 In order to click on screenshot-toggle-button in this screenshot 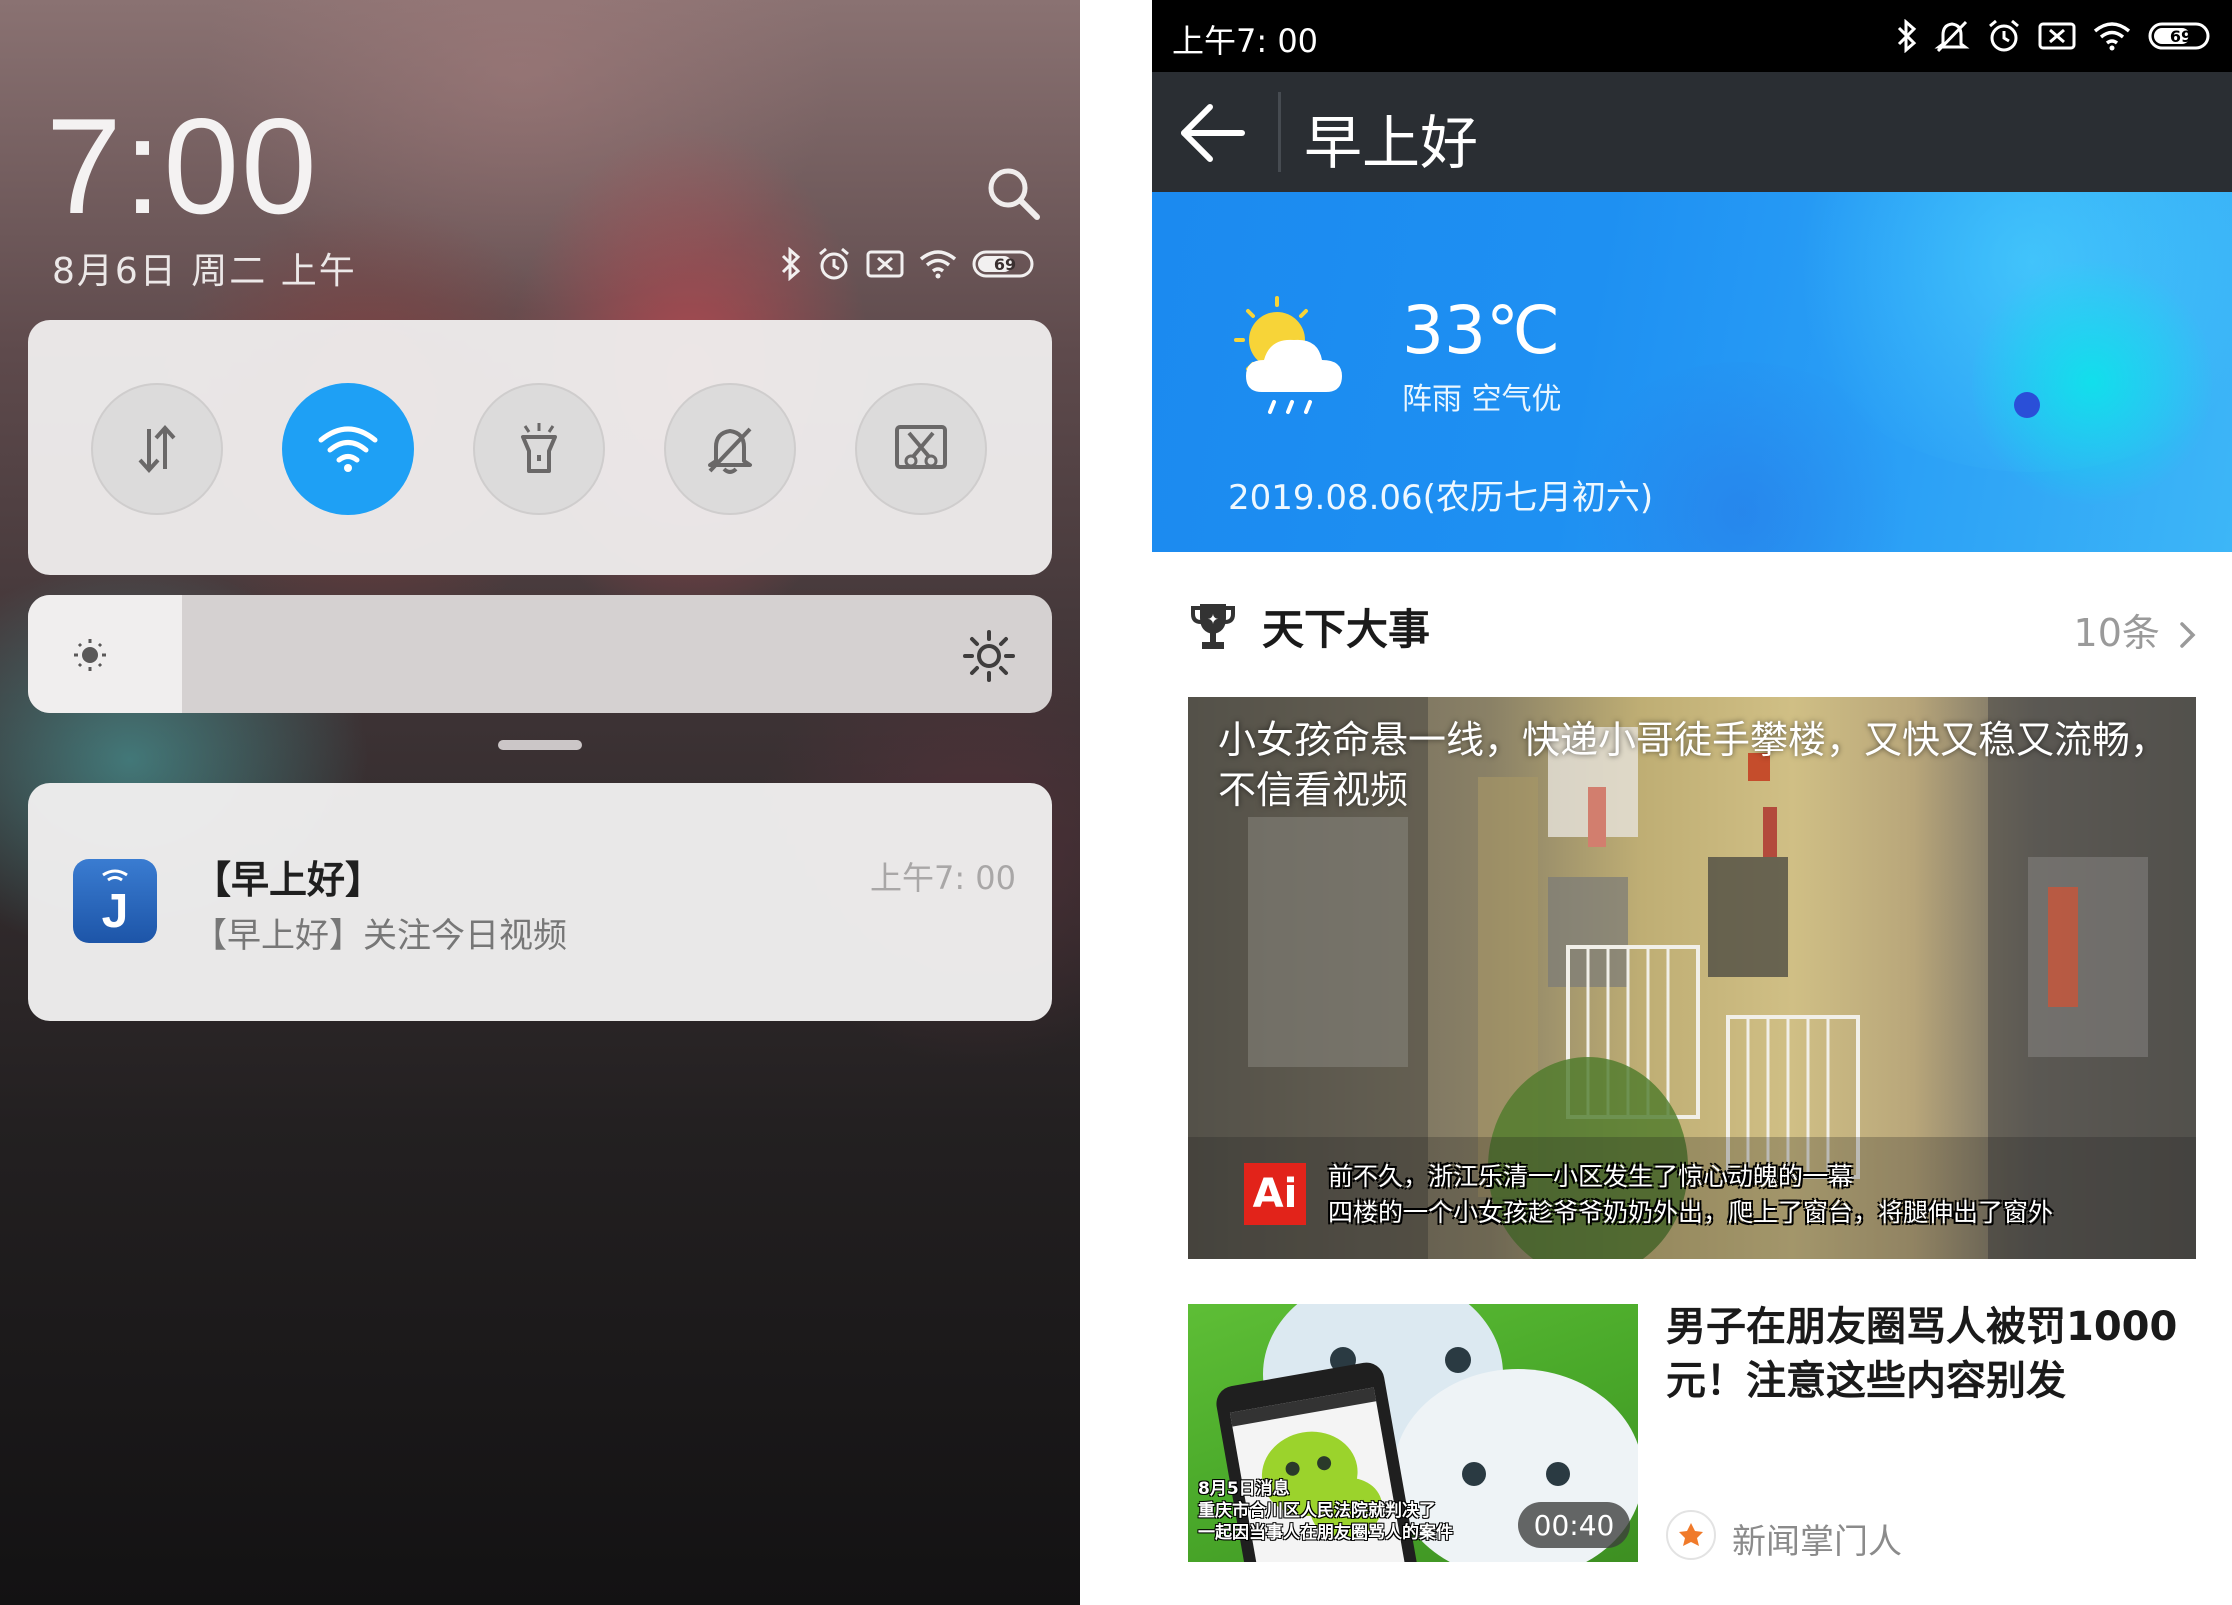, I will do `click(921, 449)`.